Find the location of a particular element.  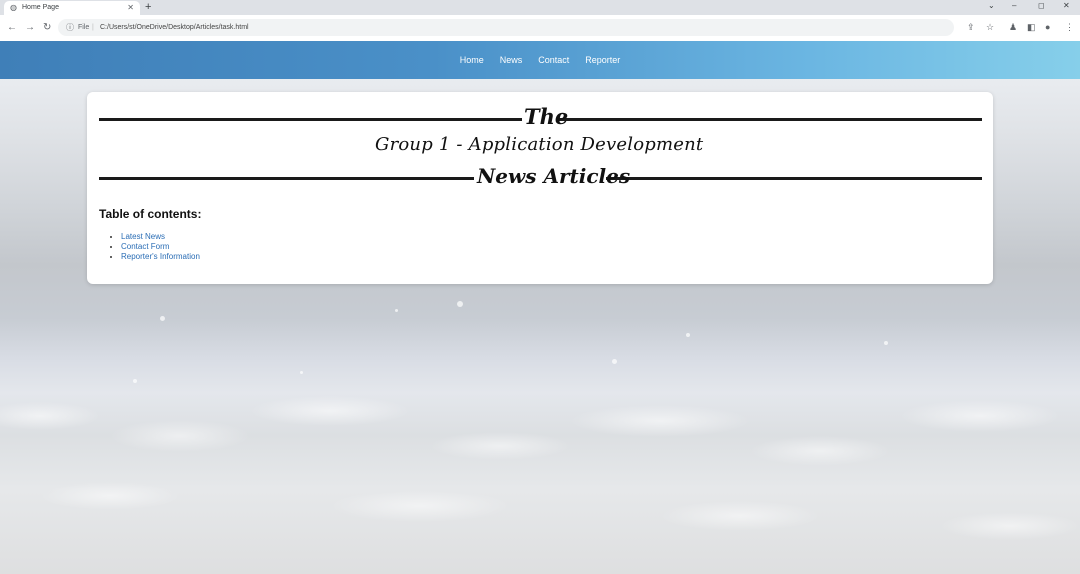

masthead-subtitle: Group 1 - Application Development is located at coordinates (539, 144).